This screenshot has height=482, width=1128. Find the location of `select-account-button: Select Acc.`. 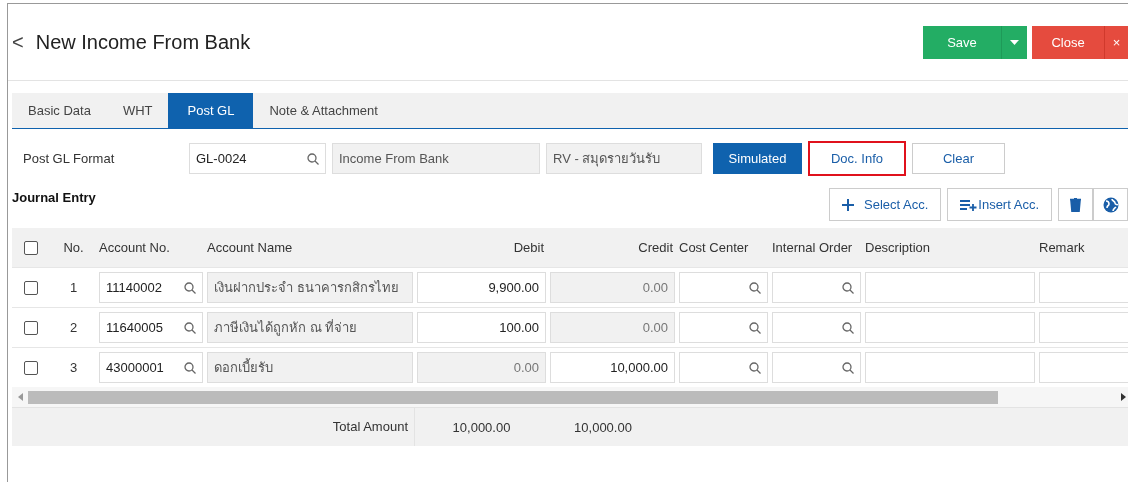

select-account-button: Select Acc. is located at coordinates (885, 204).